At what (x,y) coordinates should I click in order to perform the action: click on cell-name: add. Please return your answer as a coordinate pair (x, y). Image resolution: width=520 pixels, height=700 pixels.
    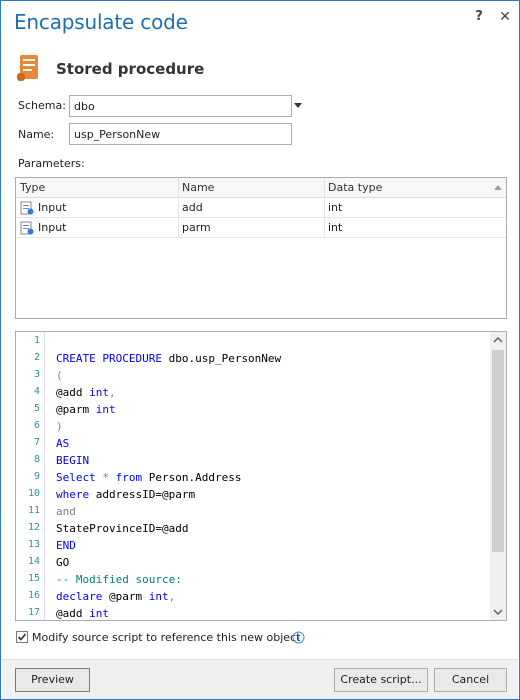
    Looking at the image, I should click on (192, 207).